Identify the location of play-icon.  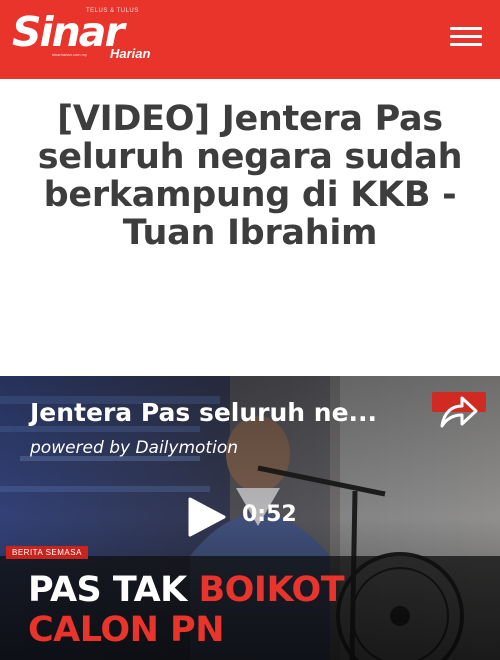
(206, 517).